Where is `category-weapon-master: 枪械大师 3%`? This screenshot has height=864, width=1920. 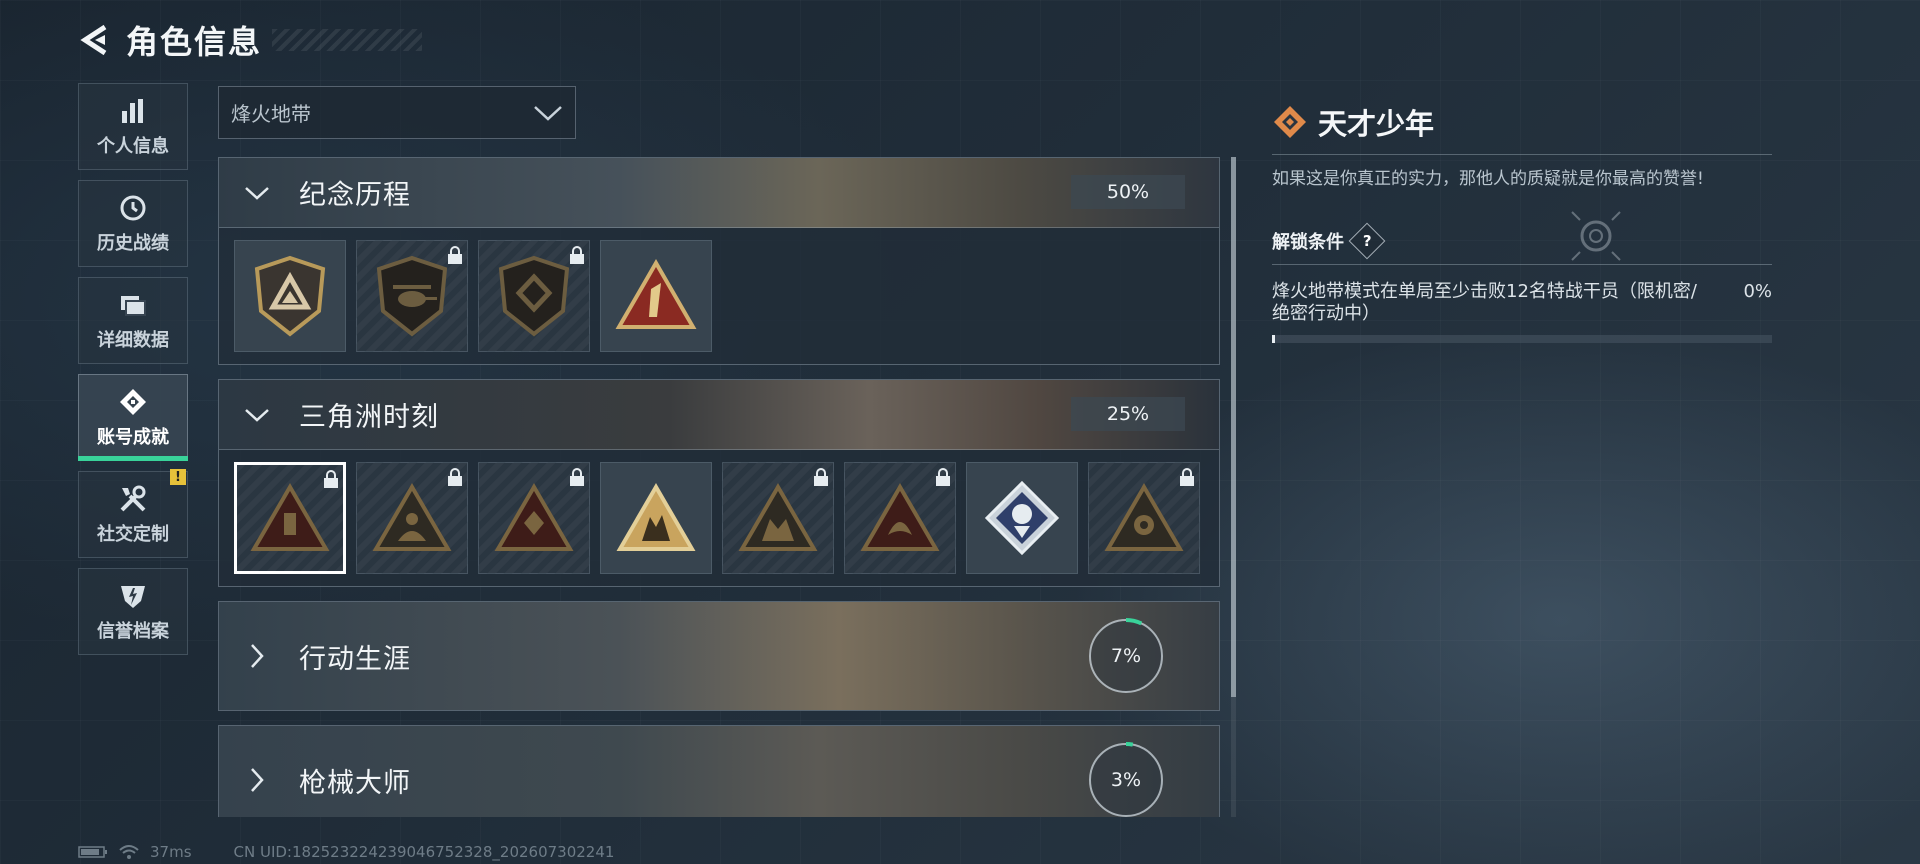 category-weapon-master: 枪械大师 3% is located at coordinates (719, 771).